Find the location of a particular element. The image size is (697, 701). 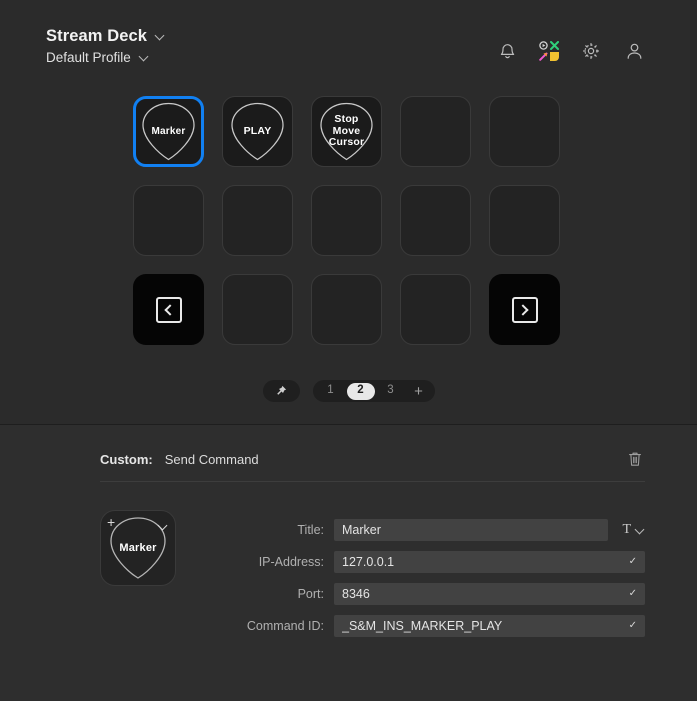

device-selector: Stream Deck is located at coordinates (105, 36).